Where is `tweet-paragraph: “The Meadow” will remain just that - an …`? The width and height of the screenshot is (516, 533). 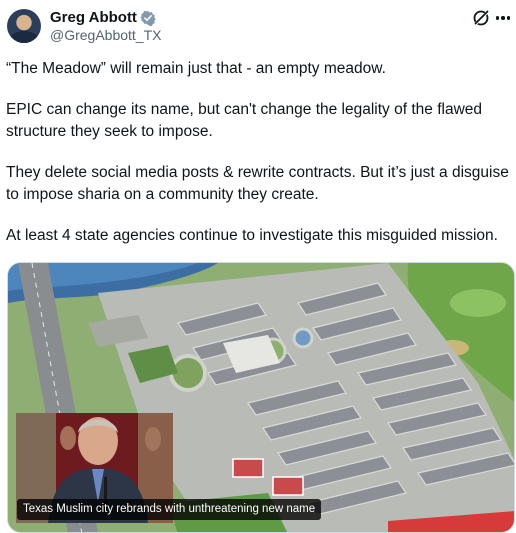 tweet-paragraph: “The Meadow” will remain just that - an … is located at coordinates (196, 68).